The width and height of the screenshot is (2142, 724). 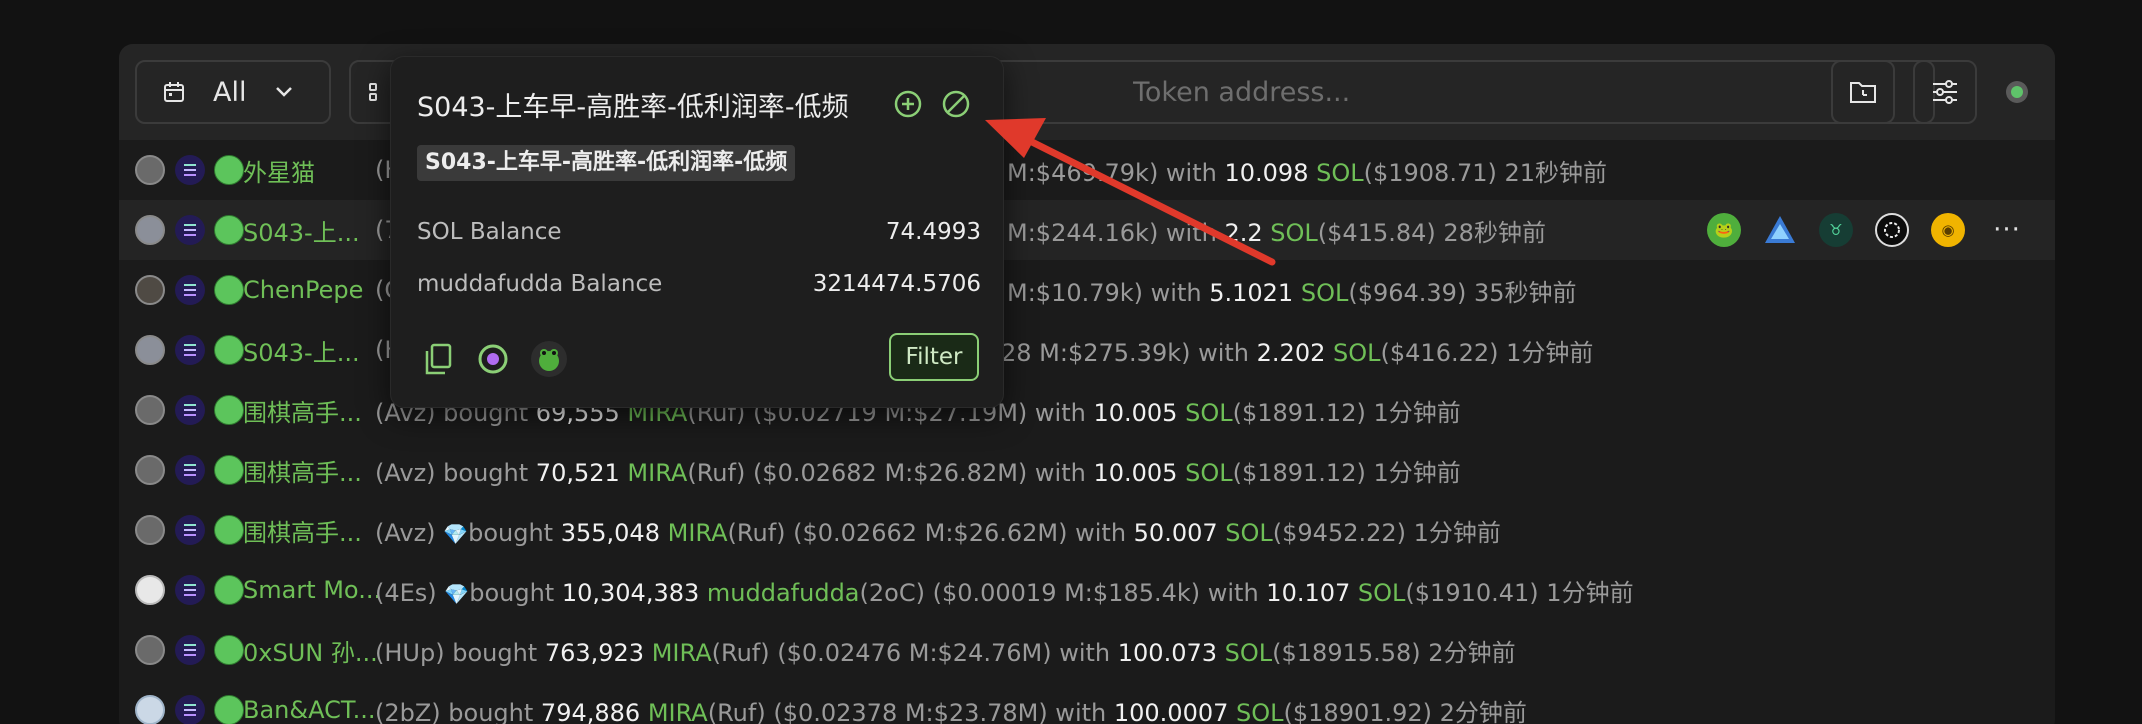 What do you see at coordinates (233, 92) in the screenshot?
I see `time-range-dropdown: All` at bounding box center [233, 92].